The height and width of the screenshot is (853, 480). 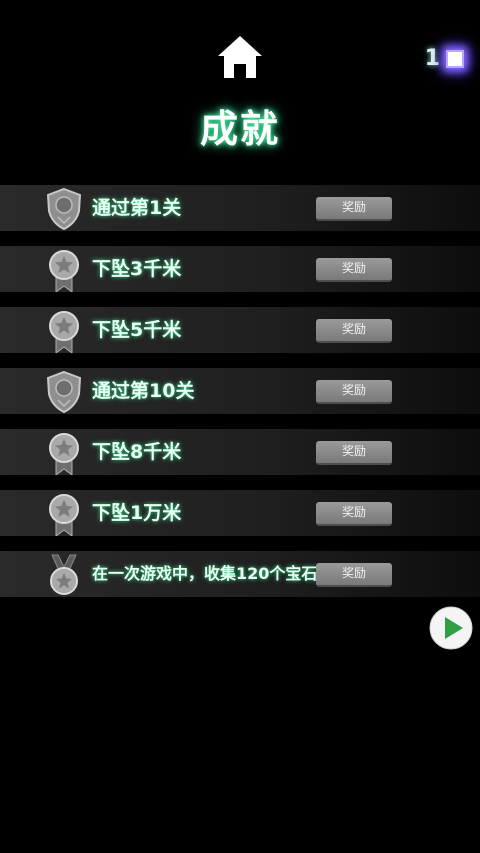 I want to click on achievement-label: 下坠8千米, so click(x=137, y=452).